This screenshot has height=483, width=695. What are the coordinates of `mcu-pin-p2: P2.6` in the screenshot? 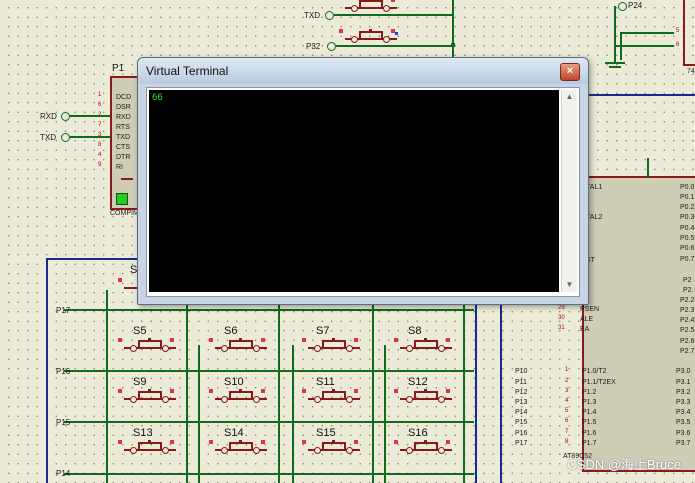 It's located at (687, 341).